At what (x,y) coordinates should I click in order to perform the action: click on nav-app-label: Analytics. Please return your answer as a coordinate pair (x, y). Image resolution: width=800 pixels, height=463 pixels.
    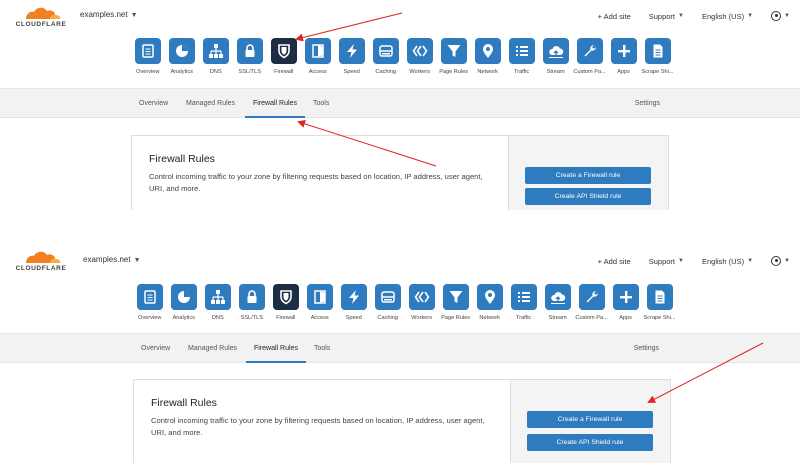
    Looking at the image, I should click on (183, 318).